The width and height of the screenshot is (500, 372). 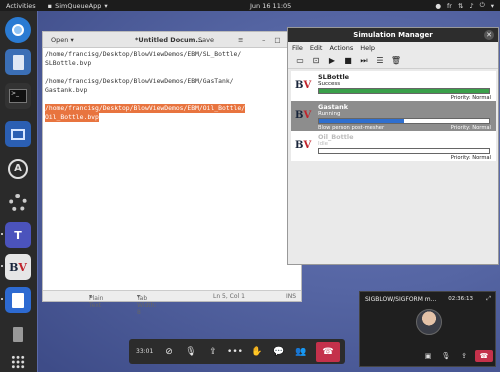 I want to click on editor-line: SLBottle.bvp, so click(x=68, y=63).